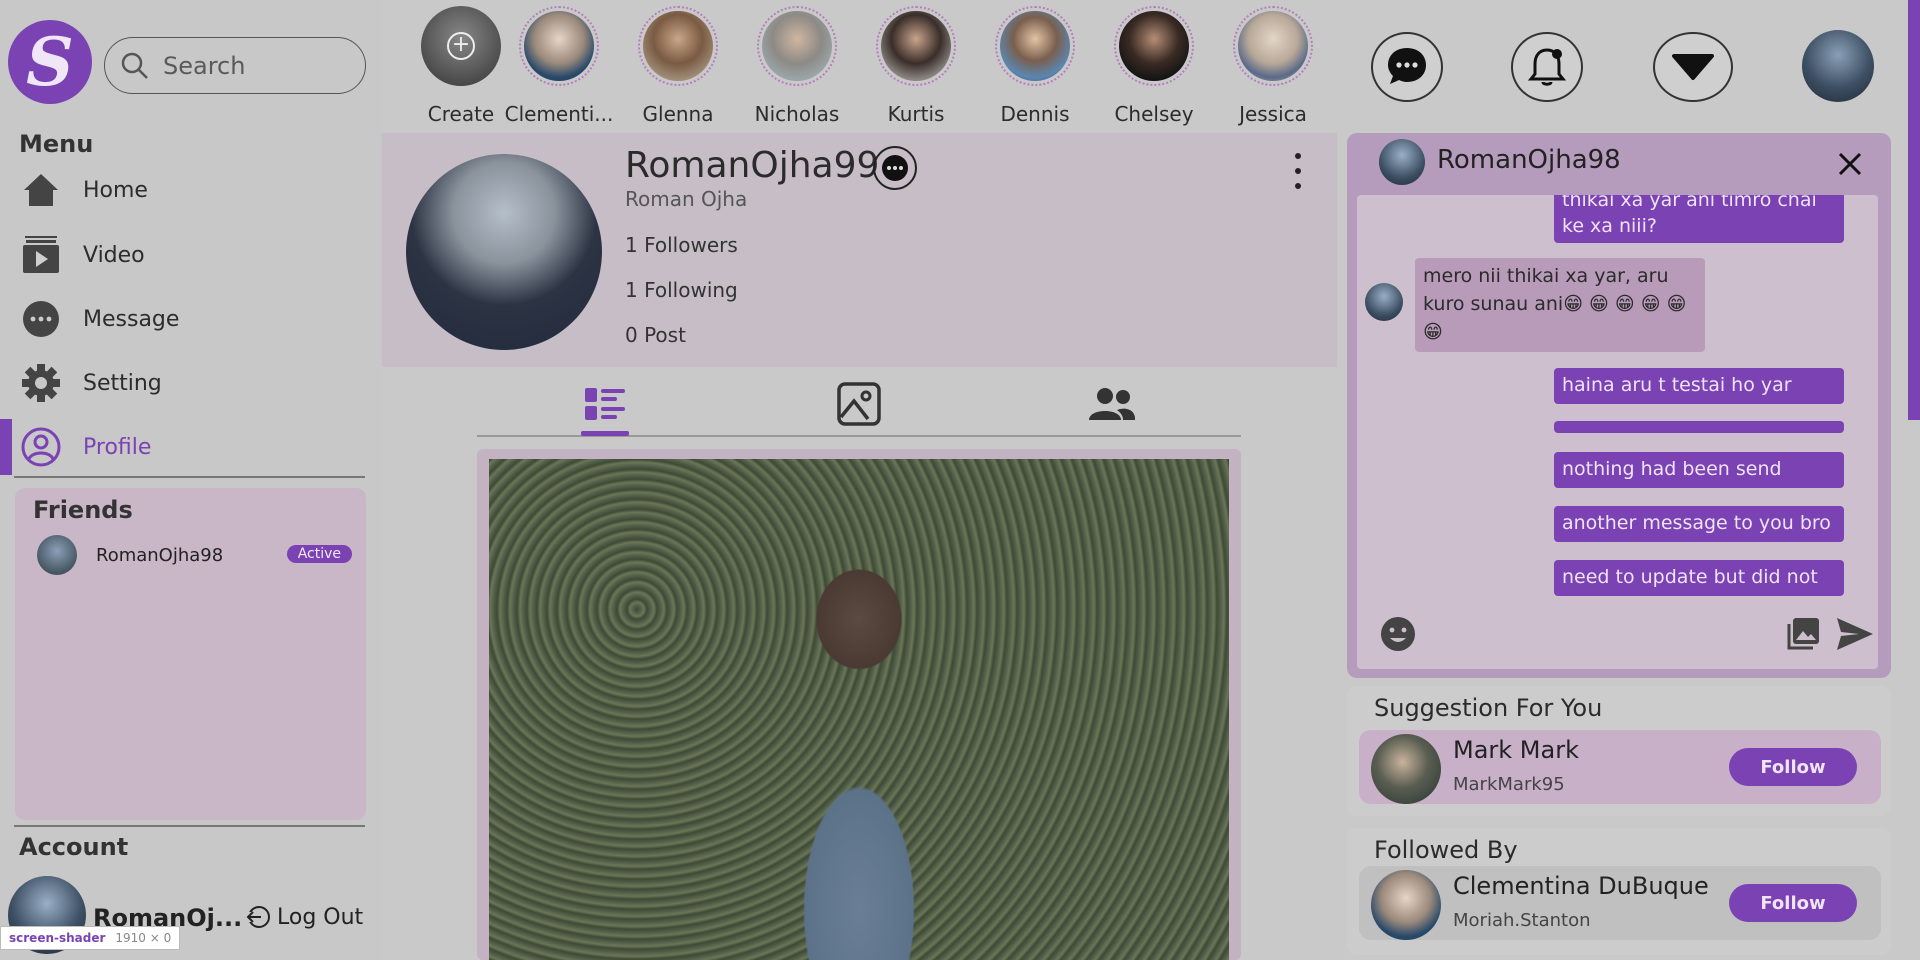  I want to click on more-options-icon, so click(1298, 171).